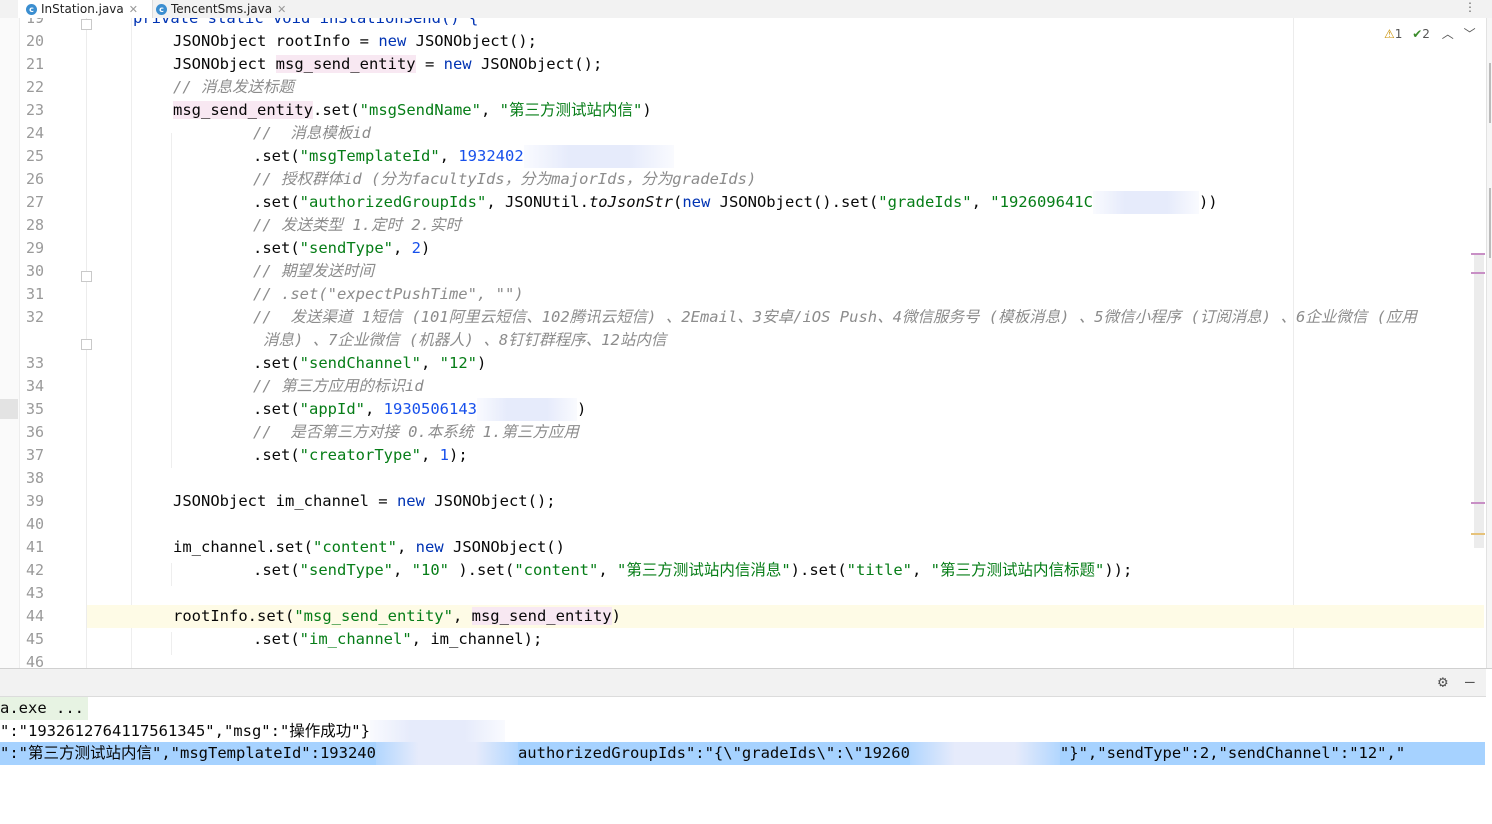 Image resolution: width=1492 pixels, height=824 pixels. I want to click on more-tabs-icon: ⋮, so click(1470, 7).